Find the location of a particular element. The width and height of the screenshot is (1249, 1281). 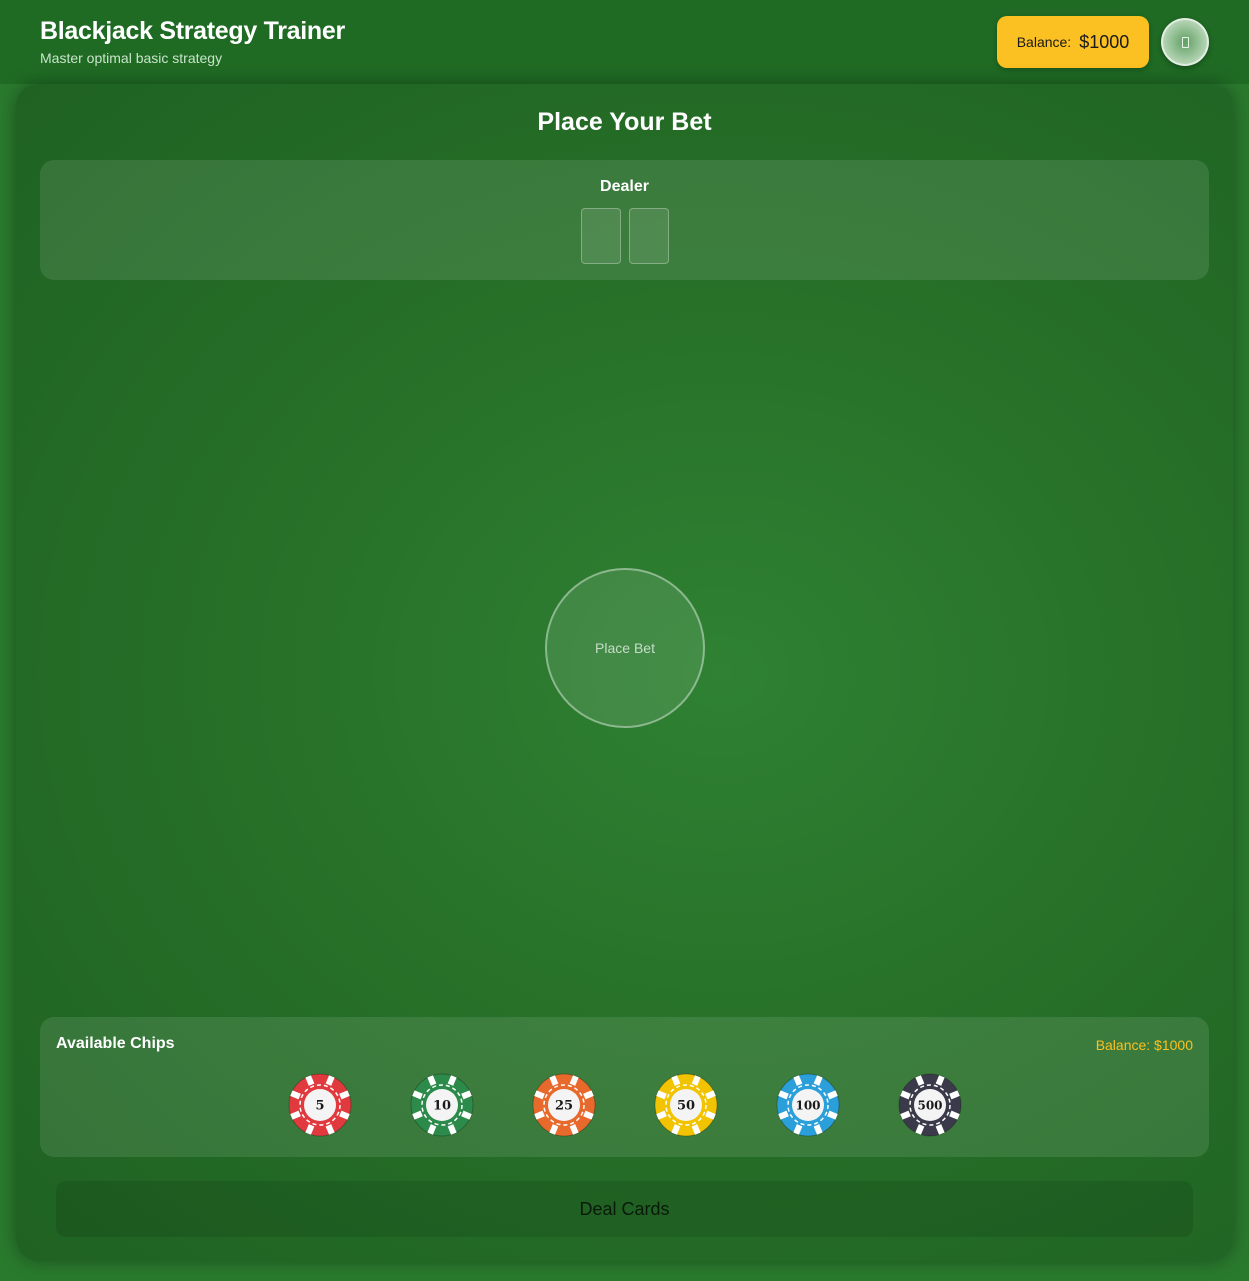

bet-spot-label: Place Bet is located at coordinates (625, 648).